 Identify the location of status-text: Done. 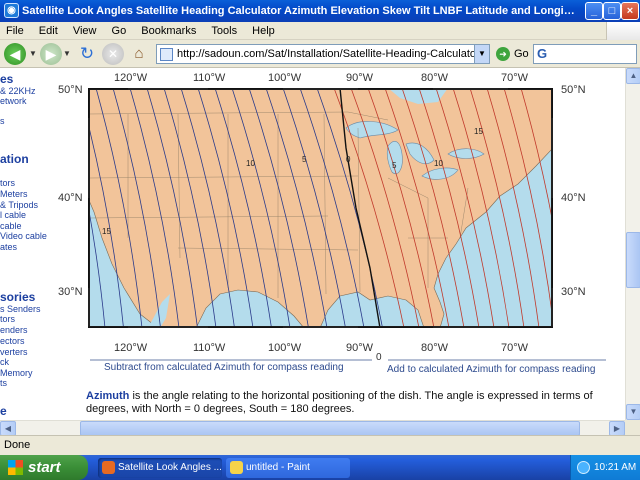
(17, 445).